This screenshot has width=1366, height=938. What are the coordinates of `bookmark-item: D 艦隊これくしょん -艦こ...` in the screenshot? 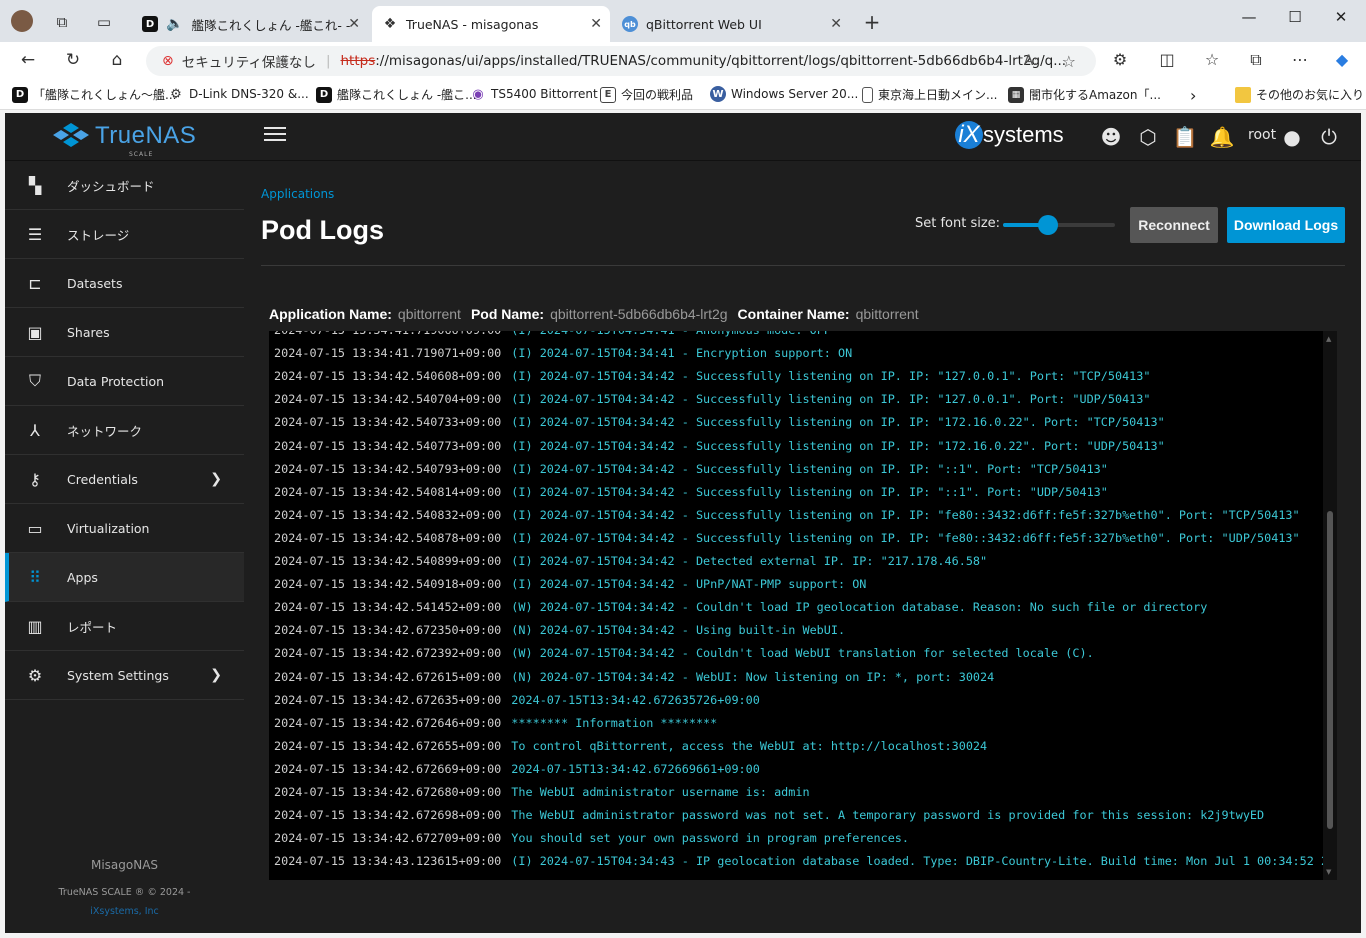 It's located at (396, 94).